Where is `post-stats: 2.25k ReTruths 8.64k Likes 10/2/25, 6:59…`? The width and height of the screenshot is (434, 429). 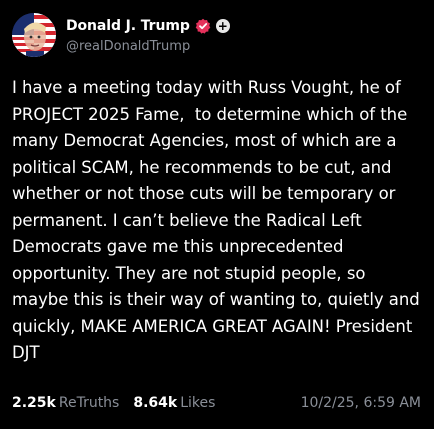 post-stats: 2.25k ReTruths 8.64k Likes 10/2/25, 6:59… is located at coordinates (216, 403).